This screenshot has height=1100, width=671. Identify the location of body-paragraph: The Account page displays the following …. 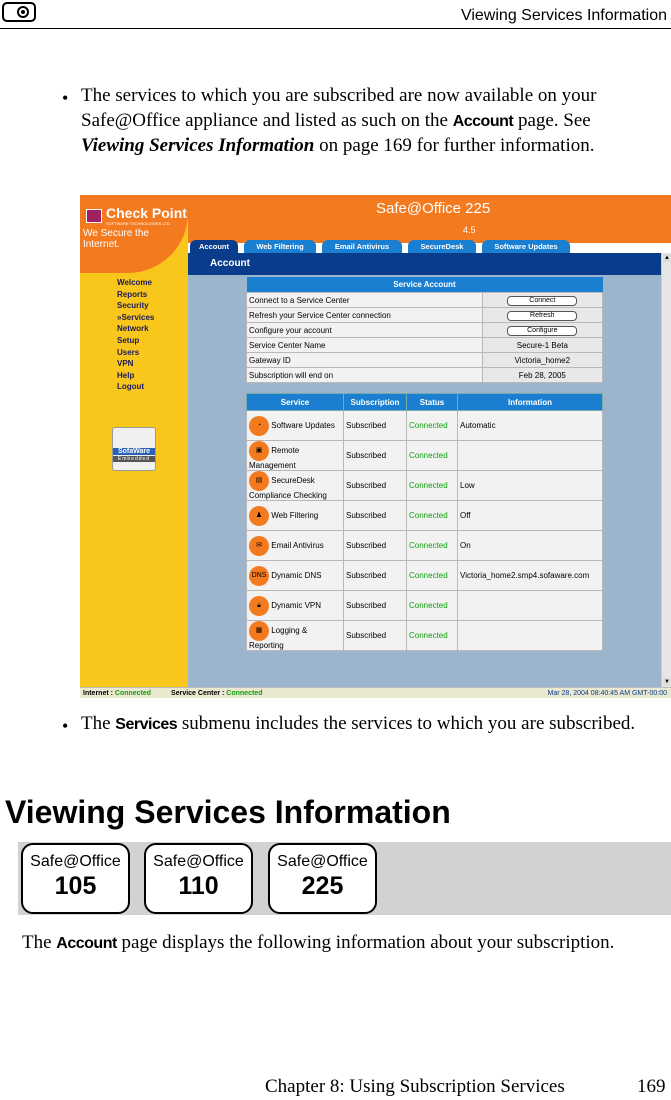
(318, 942).